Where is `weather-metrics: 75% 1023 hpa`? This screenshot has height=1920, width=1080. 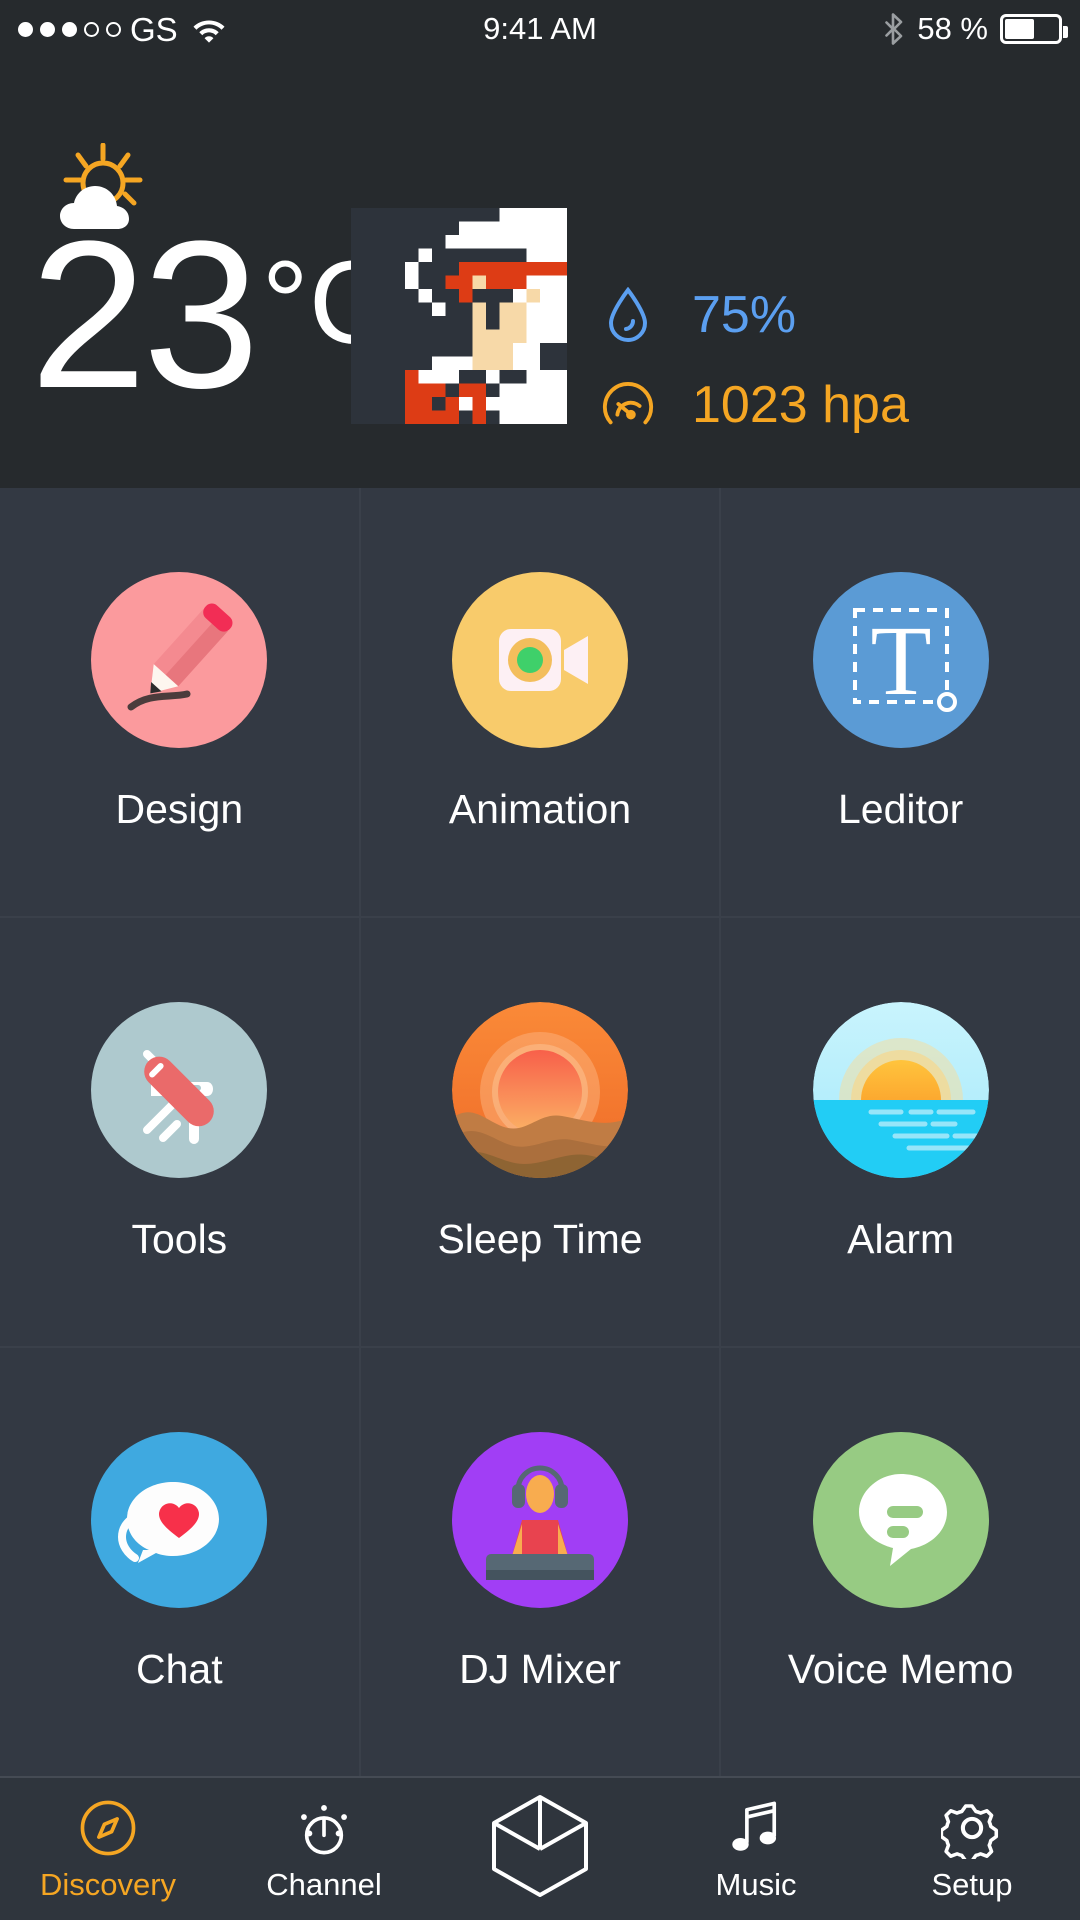
weather-metrics: 75% 1023 hpa is located at coordinates (754, 370).